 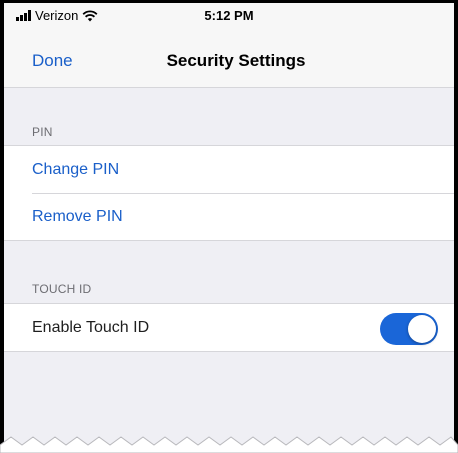 What do you see at coordinates (52, 61) in the screenshot?
I see `done-button: Done` at bounding box center [52, 61].